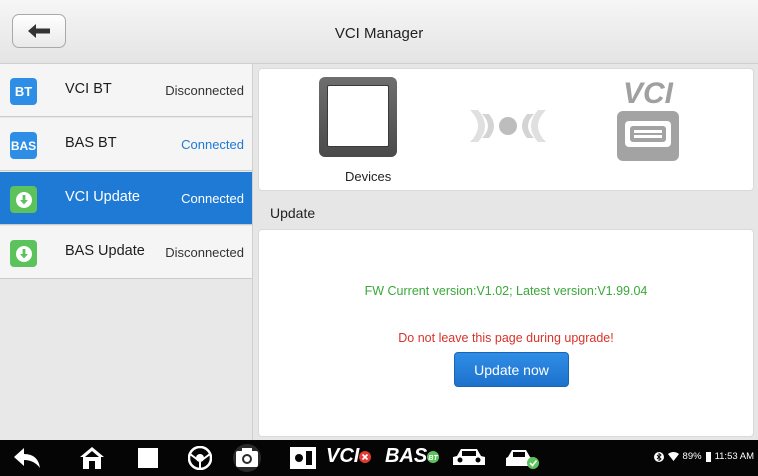 The image size is (758, 476). What do you see at coordinates (648, 93) in the screenshot?
I see `svg-text: VCI` at bounding box center [648, 93].